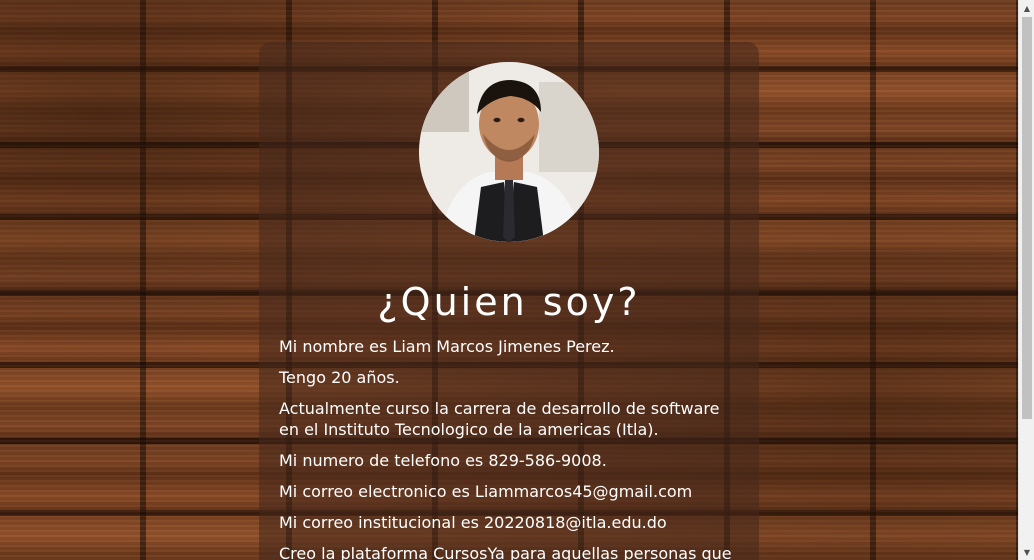  What do you see at coordinates (447, 346) in the screenshot?
I see `info-name: Mi nombre es Liam Marcos Jimenes Perez.` at bounding box center [447, 346].